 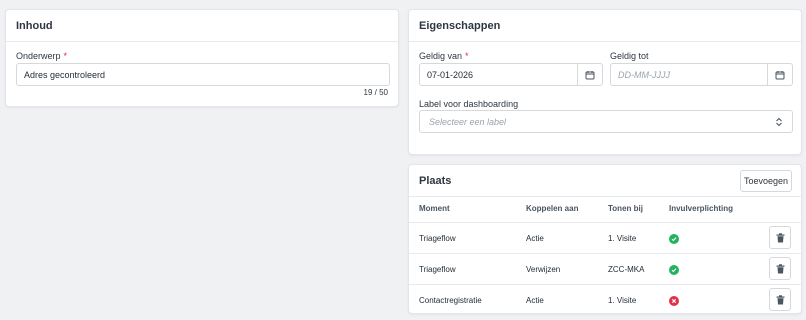 What do you see at coordinates (450, 300) in the screenshot?
I see `cell-moment: Contactregistratie` at bounding box center [450, 300].